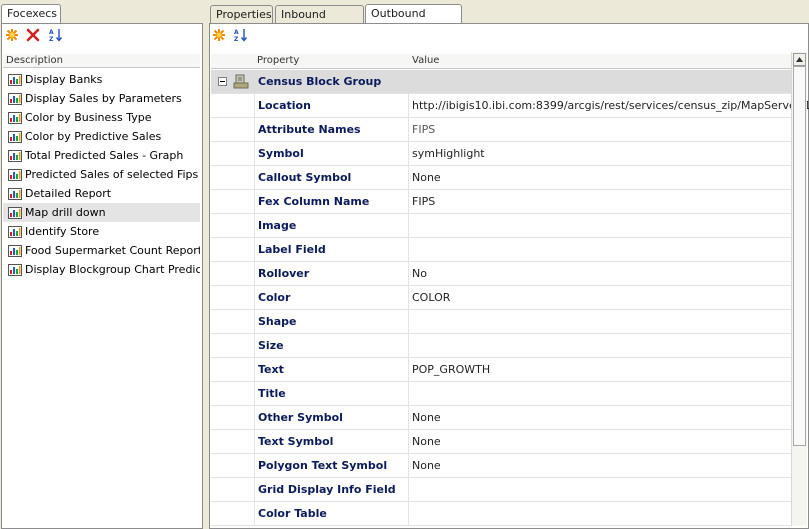 The image size is (809, 529). Describe the element at coordinates (431, 297) in the screenshot. I see `property-value: COLOR` at that location.